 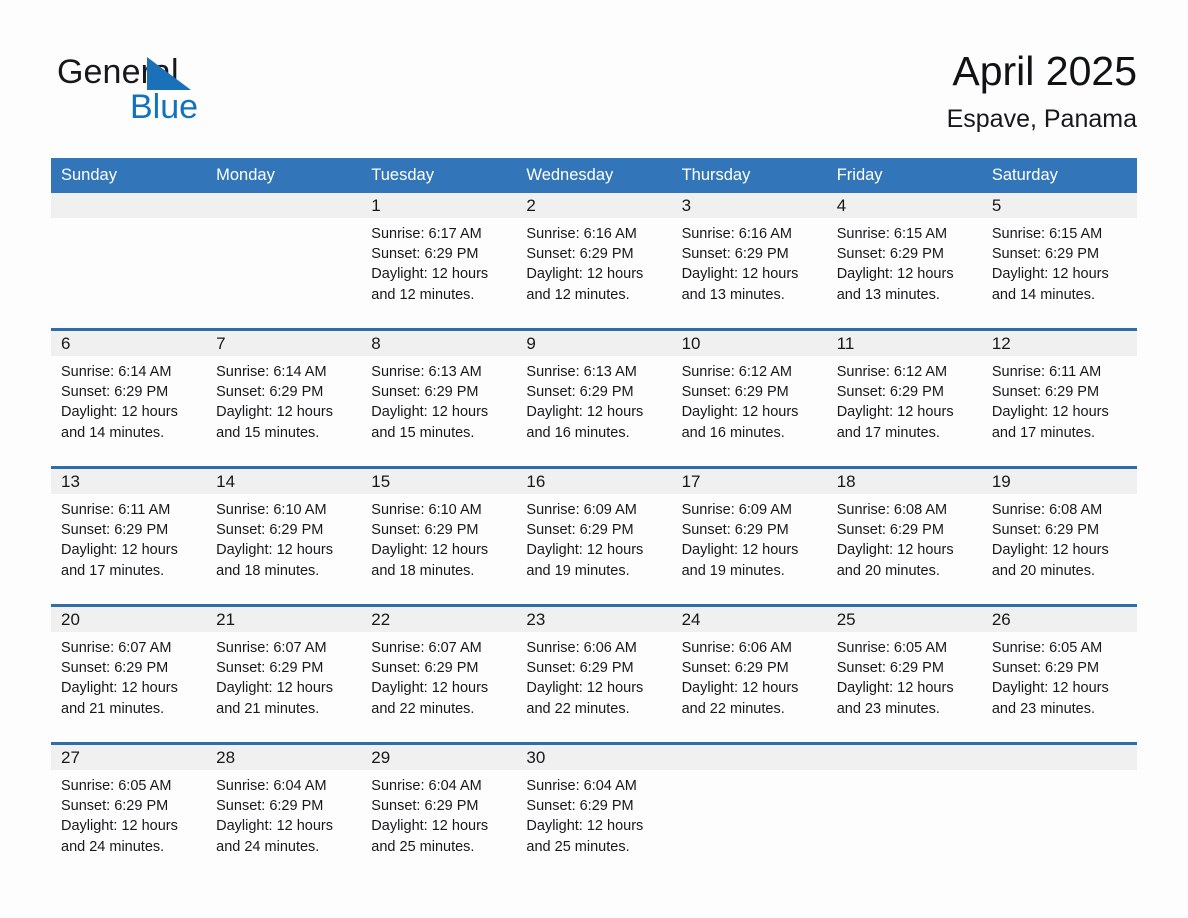 What do you see at coordinates (594, 757) in the screenshot?
I see `day-number-band: 30` at bounding box center [594, 757].